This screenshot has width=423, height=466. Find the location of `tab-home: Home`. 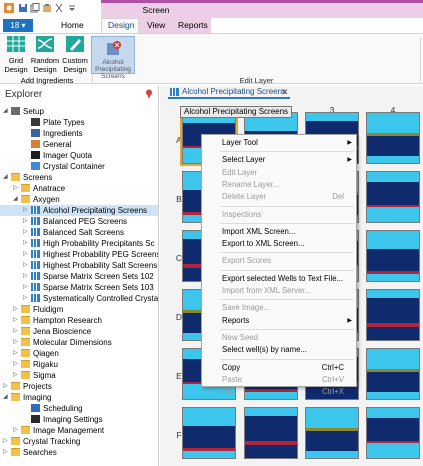

tab-home: Home is located at coordinates (72, 25).